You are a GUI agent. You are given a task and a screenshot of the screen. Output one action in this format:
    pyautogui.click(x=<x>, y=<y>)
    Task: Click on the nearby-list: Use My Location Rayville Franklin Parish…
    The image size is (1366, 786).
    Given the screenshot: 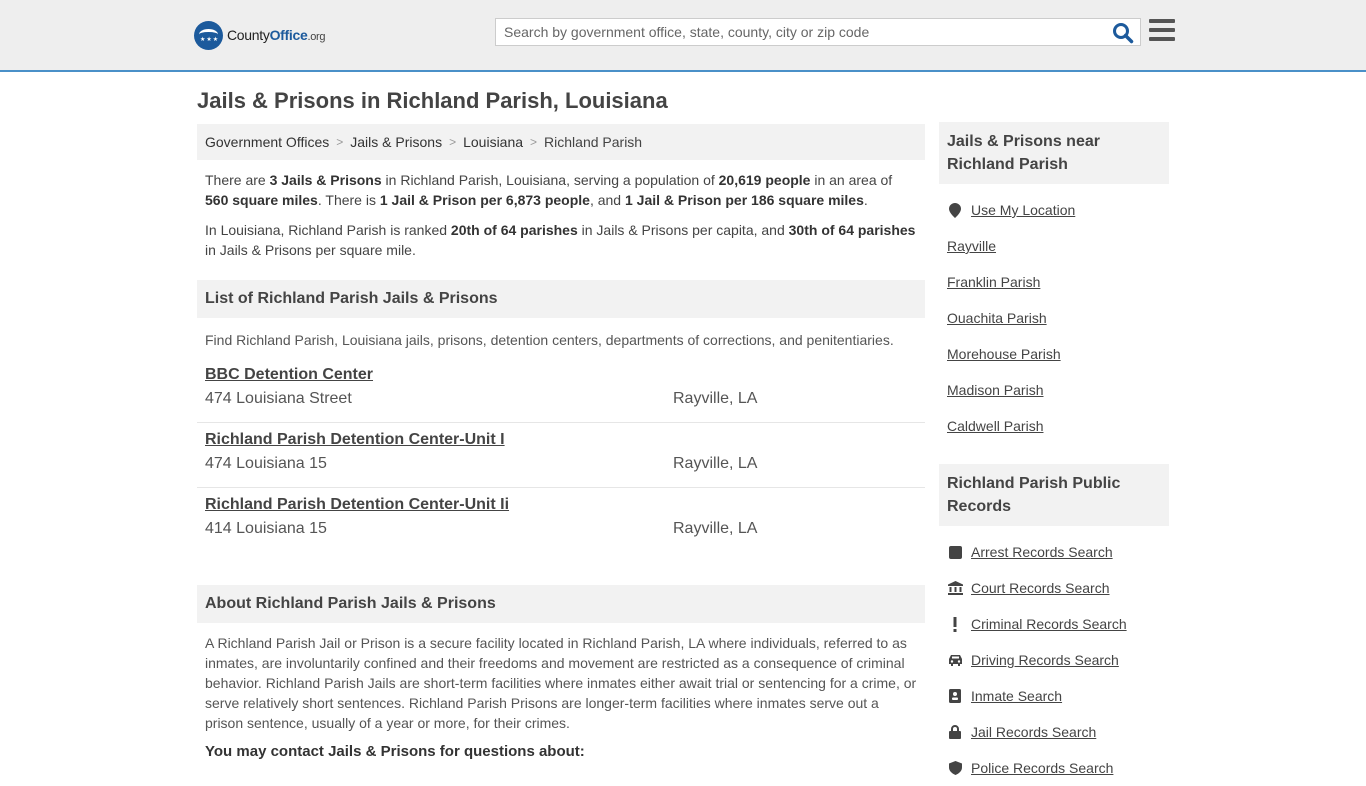 What is the action you would take?
    pyautogui.click(x=1054, y=318)
    